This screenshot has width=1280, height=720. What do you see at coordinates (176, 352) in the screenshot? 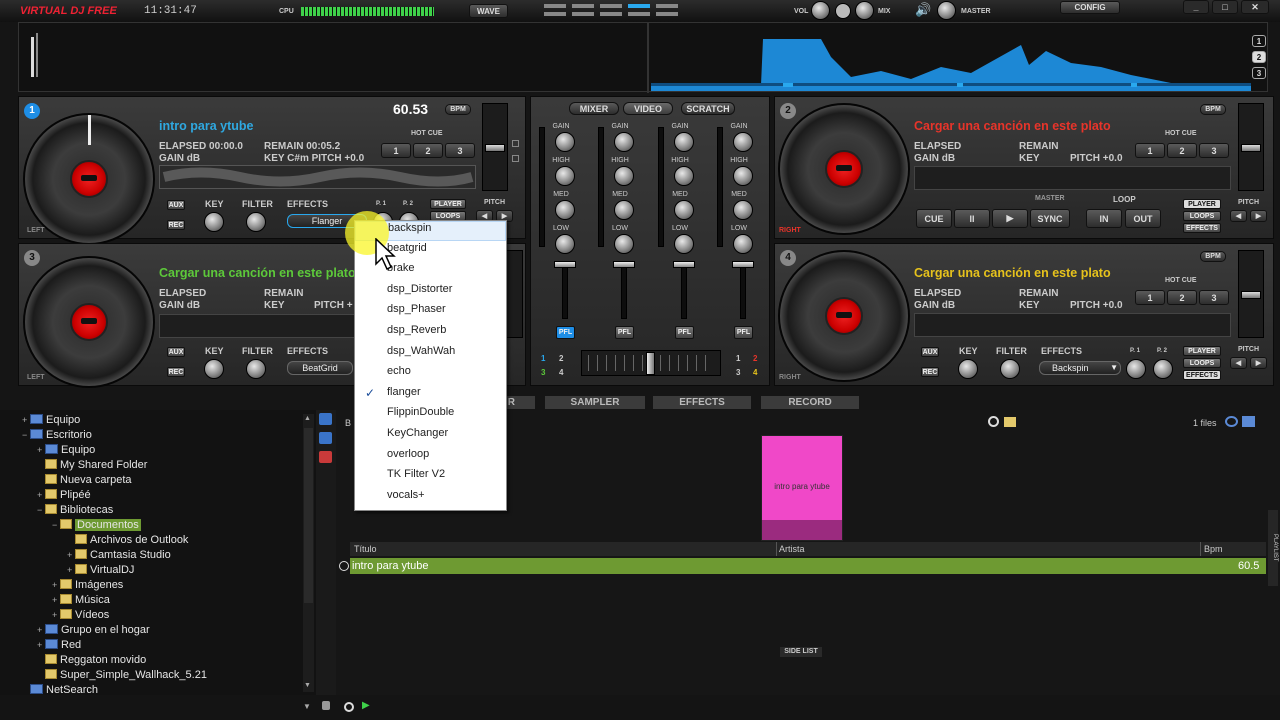
I see `deck-3-aux-button: AUX` at bounding box center [176, 352].